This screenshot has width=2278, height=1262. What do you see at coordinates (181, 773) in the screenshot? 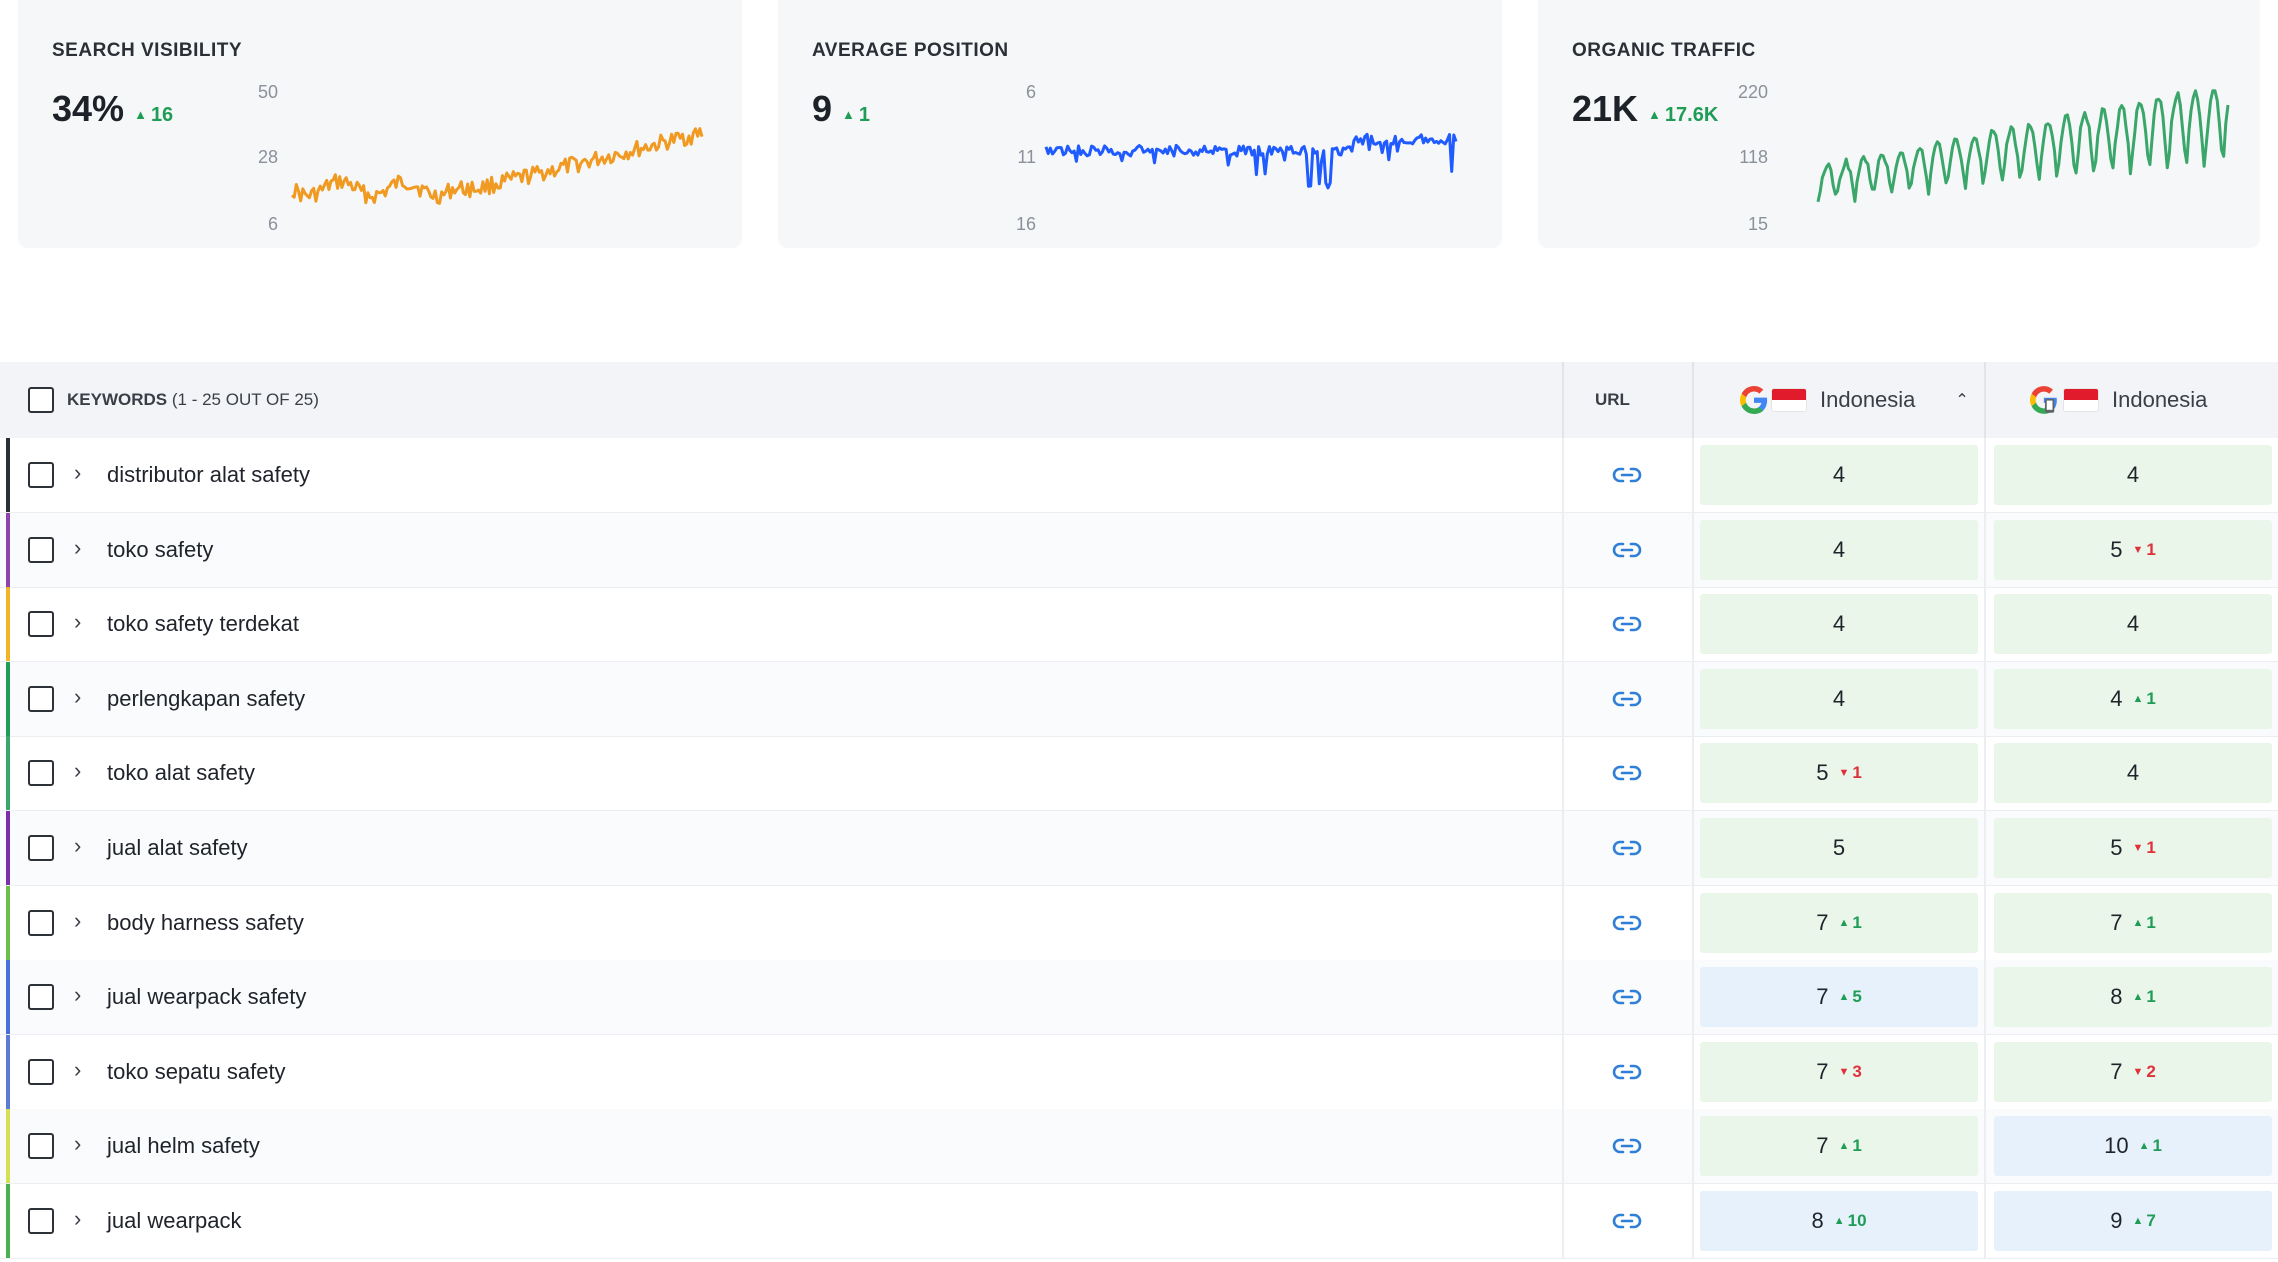
I see `keyword-text: toko alat safety` at bounding box center [181, 773].